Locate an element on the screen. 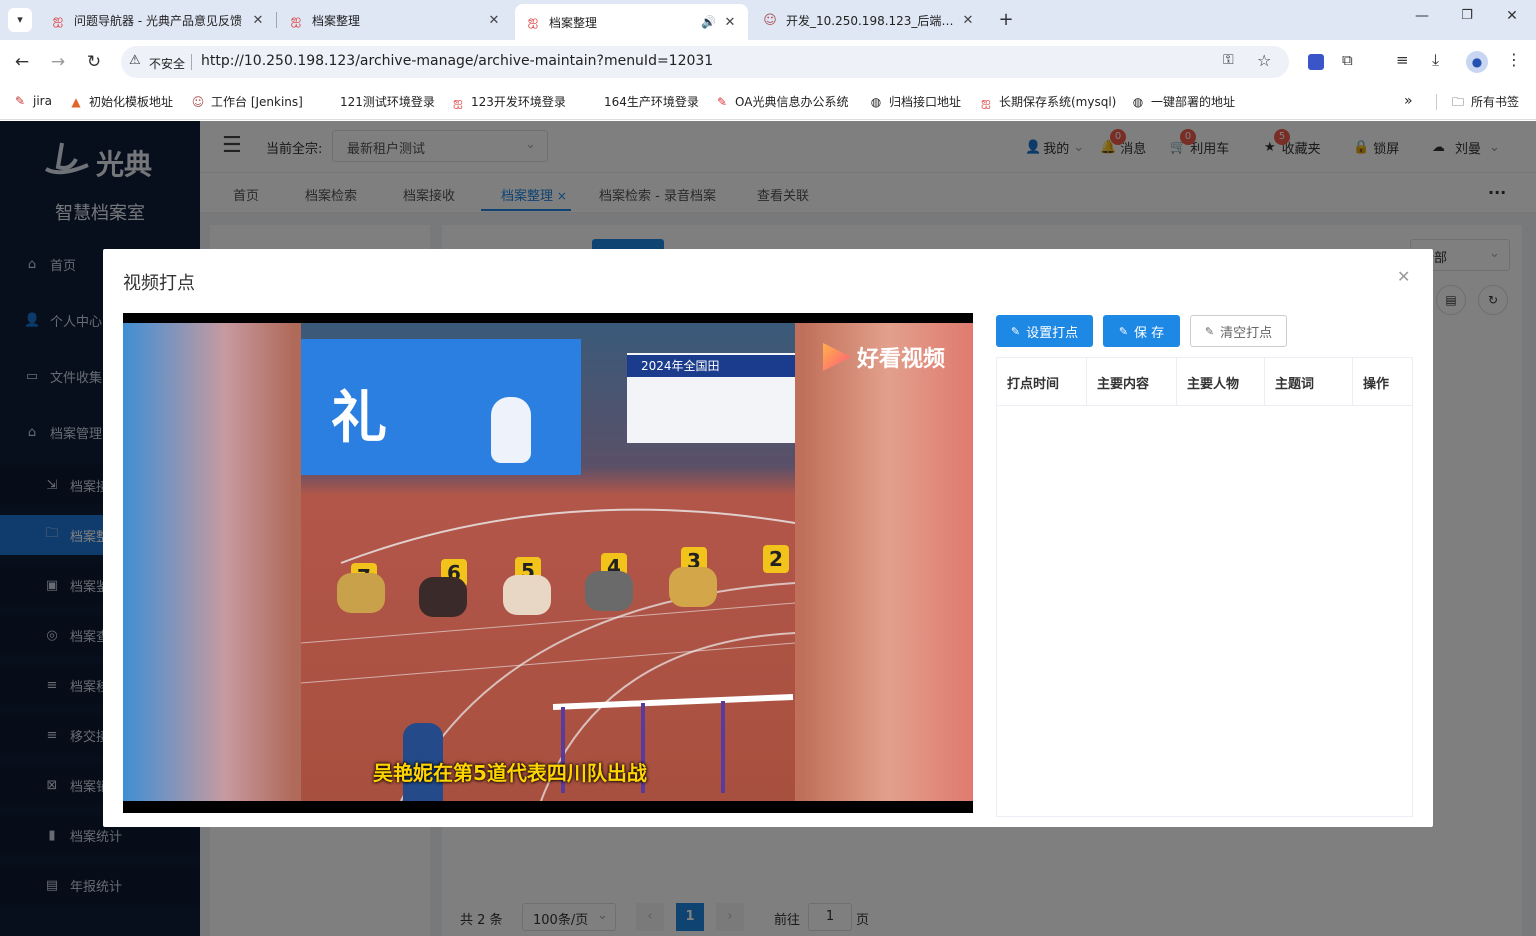 The width and height of the screenshot is (1536, 936). video-caption: 吴艳妮在第5道代表四川队出战 is located at coordinates (510, 773).